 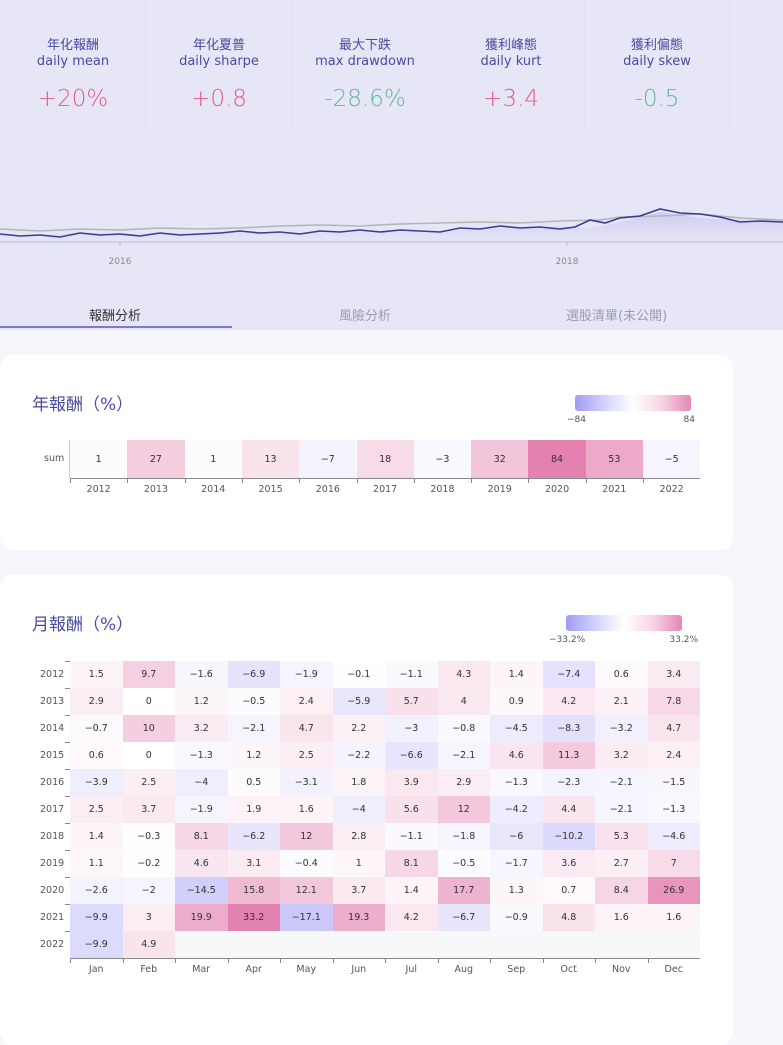 I want to click on heatmap-cell: 2.5, so click(x=148, y=782).